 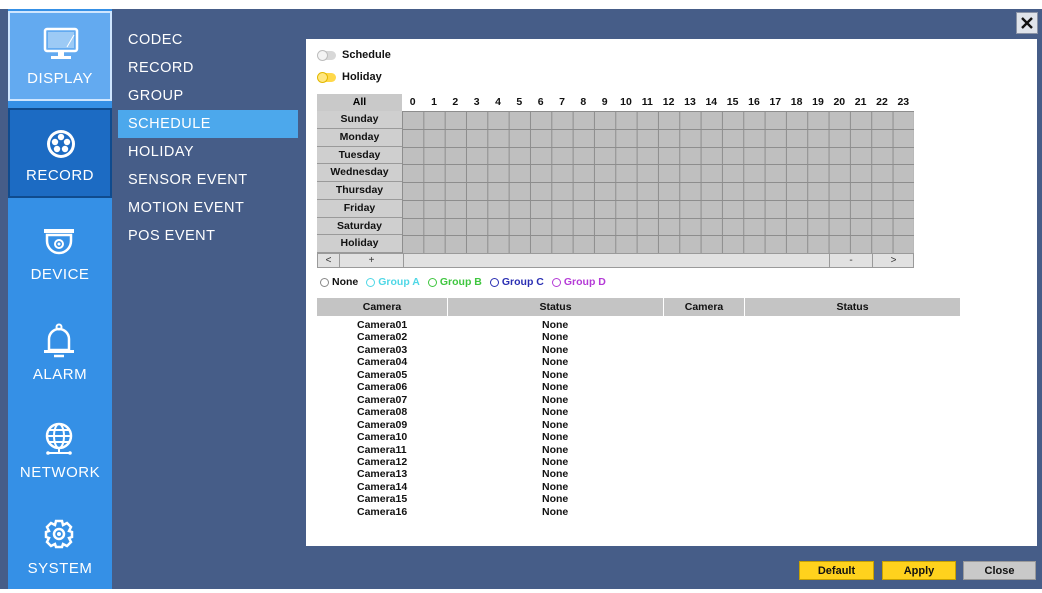 What do you see at coordinates (359, 208) in the screenshot?
I see `day-label: Friday` at bounding box center [359, 208].